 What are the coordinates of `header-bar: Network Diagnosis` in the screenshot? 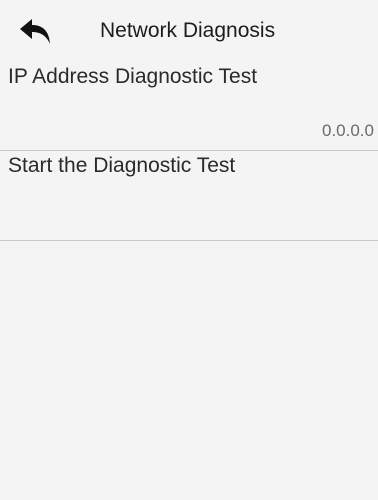 It's located at (189, 31).